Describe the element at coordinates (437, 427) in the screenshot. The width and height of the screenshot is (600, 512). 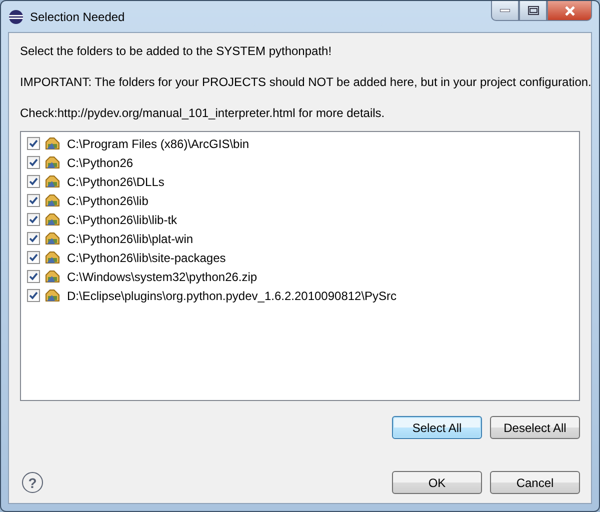
I see `list-button: Select All` at that location.